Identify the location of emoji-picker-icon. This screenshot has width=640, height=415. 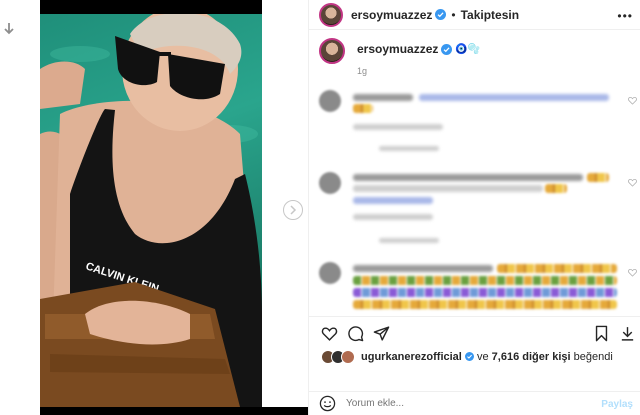
(327, 403).